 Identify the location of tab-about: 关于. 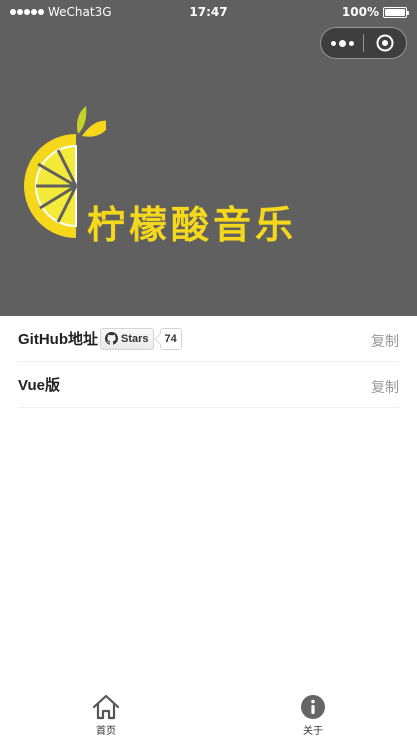
(313, 715).